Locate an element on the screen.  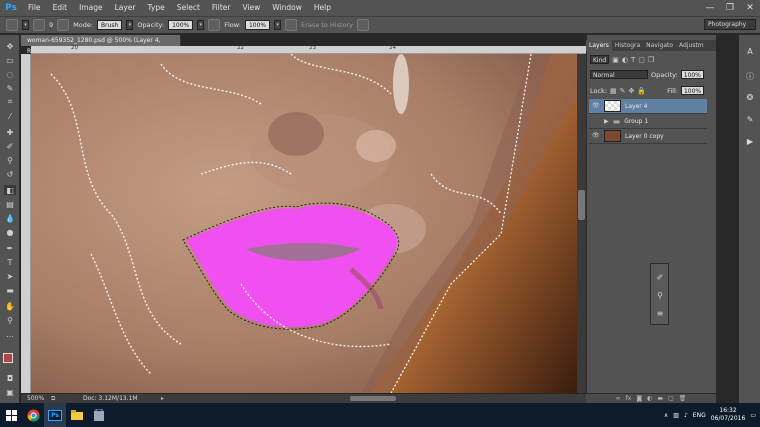
foreground-color-swatch is located at coordinates (8, 358).